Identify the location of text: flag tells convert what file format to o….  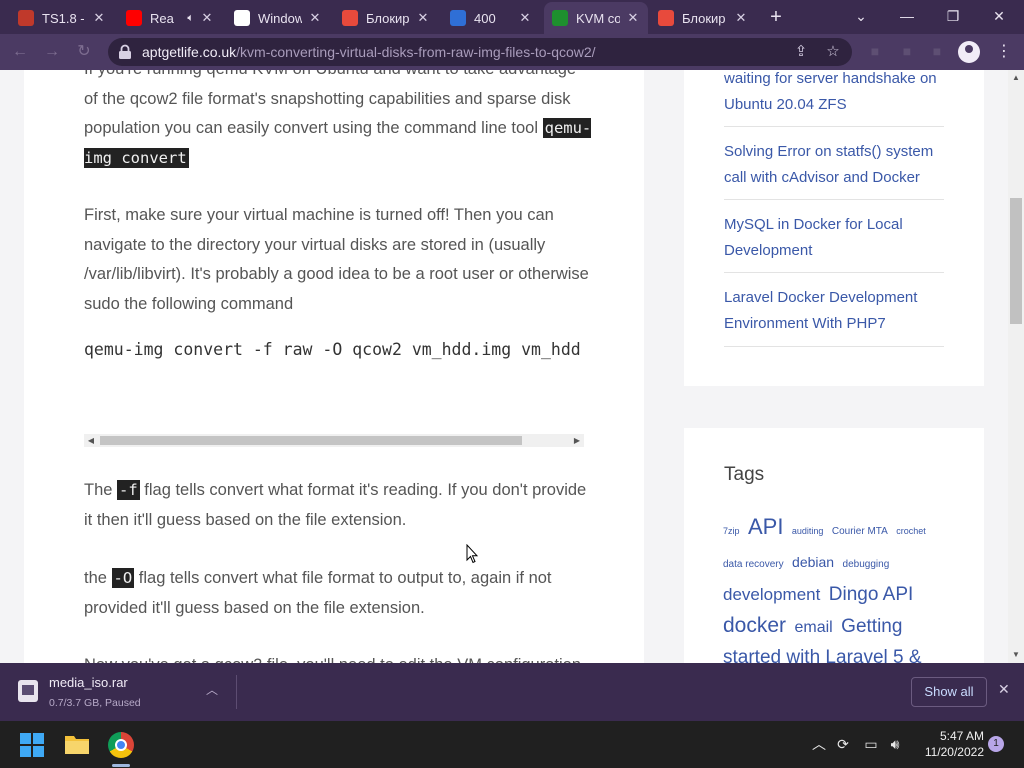
(318, 593).